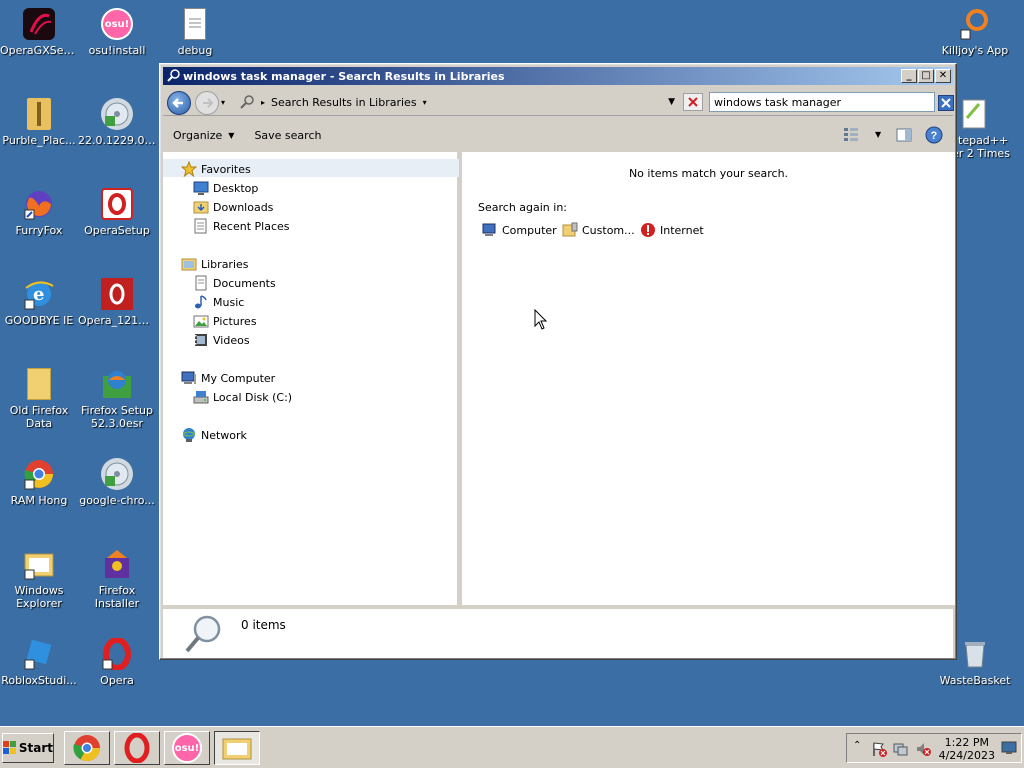 Image resolution: width=1024 pixels, height=768 pixels. What do you see at coordinates (975, 680) in the screenshot?
I see `desktop-icon-label: WasteBasket` at bounding box center [975, 680].